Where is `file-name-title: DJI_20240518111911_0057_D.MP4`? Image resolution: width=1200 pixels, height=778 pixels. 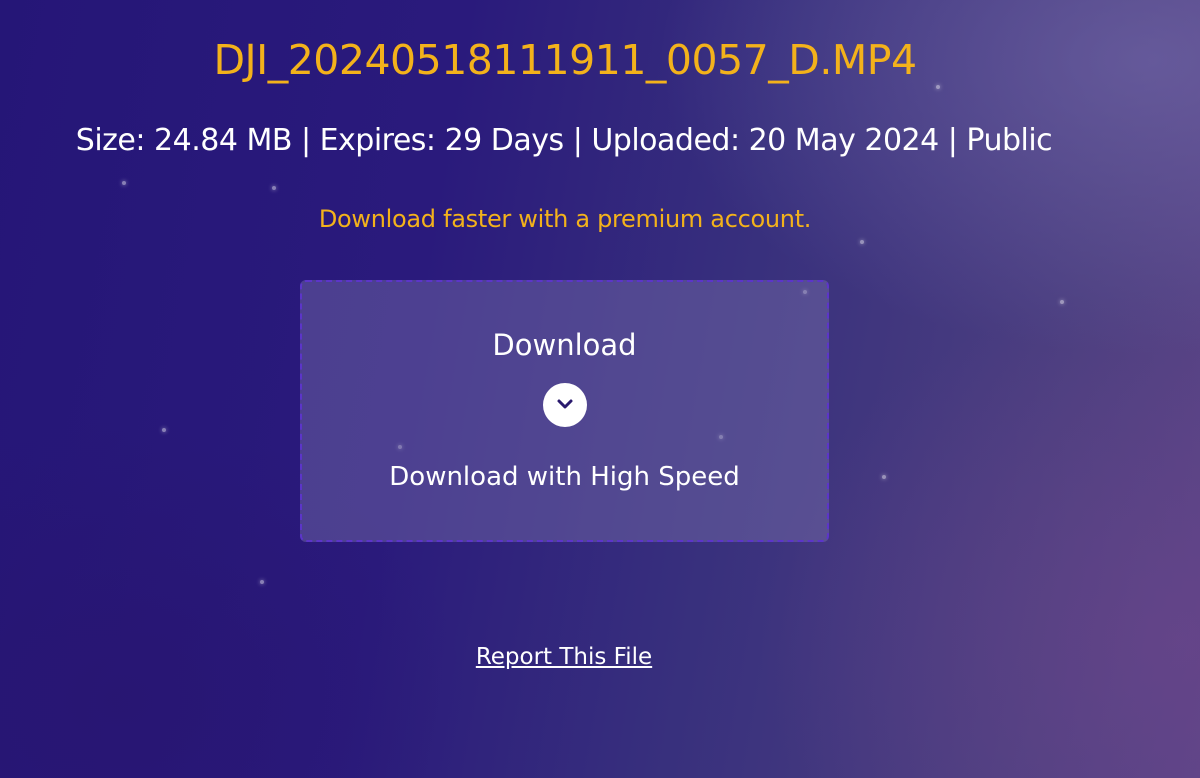
file-name-title: DJI_20240518111911_0057_D.MP4 is located at coordinates (565, 60).